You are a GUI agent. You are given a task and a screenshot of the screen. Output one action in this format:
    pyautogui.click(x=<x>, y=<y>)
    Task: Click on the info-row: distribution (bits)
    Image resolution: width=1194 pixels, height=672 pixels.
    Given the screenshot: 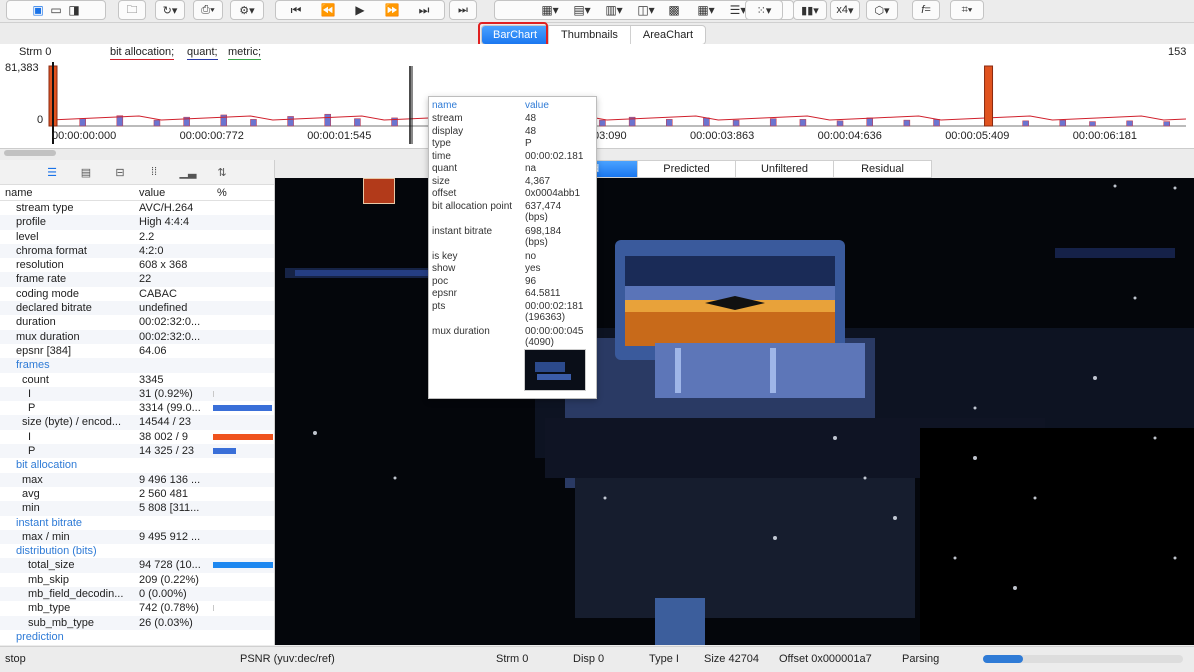 What is the action you would take?
    pyautogui.click(x=137, y=551)
    